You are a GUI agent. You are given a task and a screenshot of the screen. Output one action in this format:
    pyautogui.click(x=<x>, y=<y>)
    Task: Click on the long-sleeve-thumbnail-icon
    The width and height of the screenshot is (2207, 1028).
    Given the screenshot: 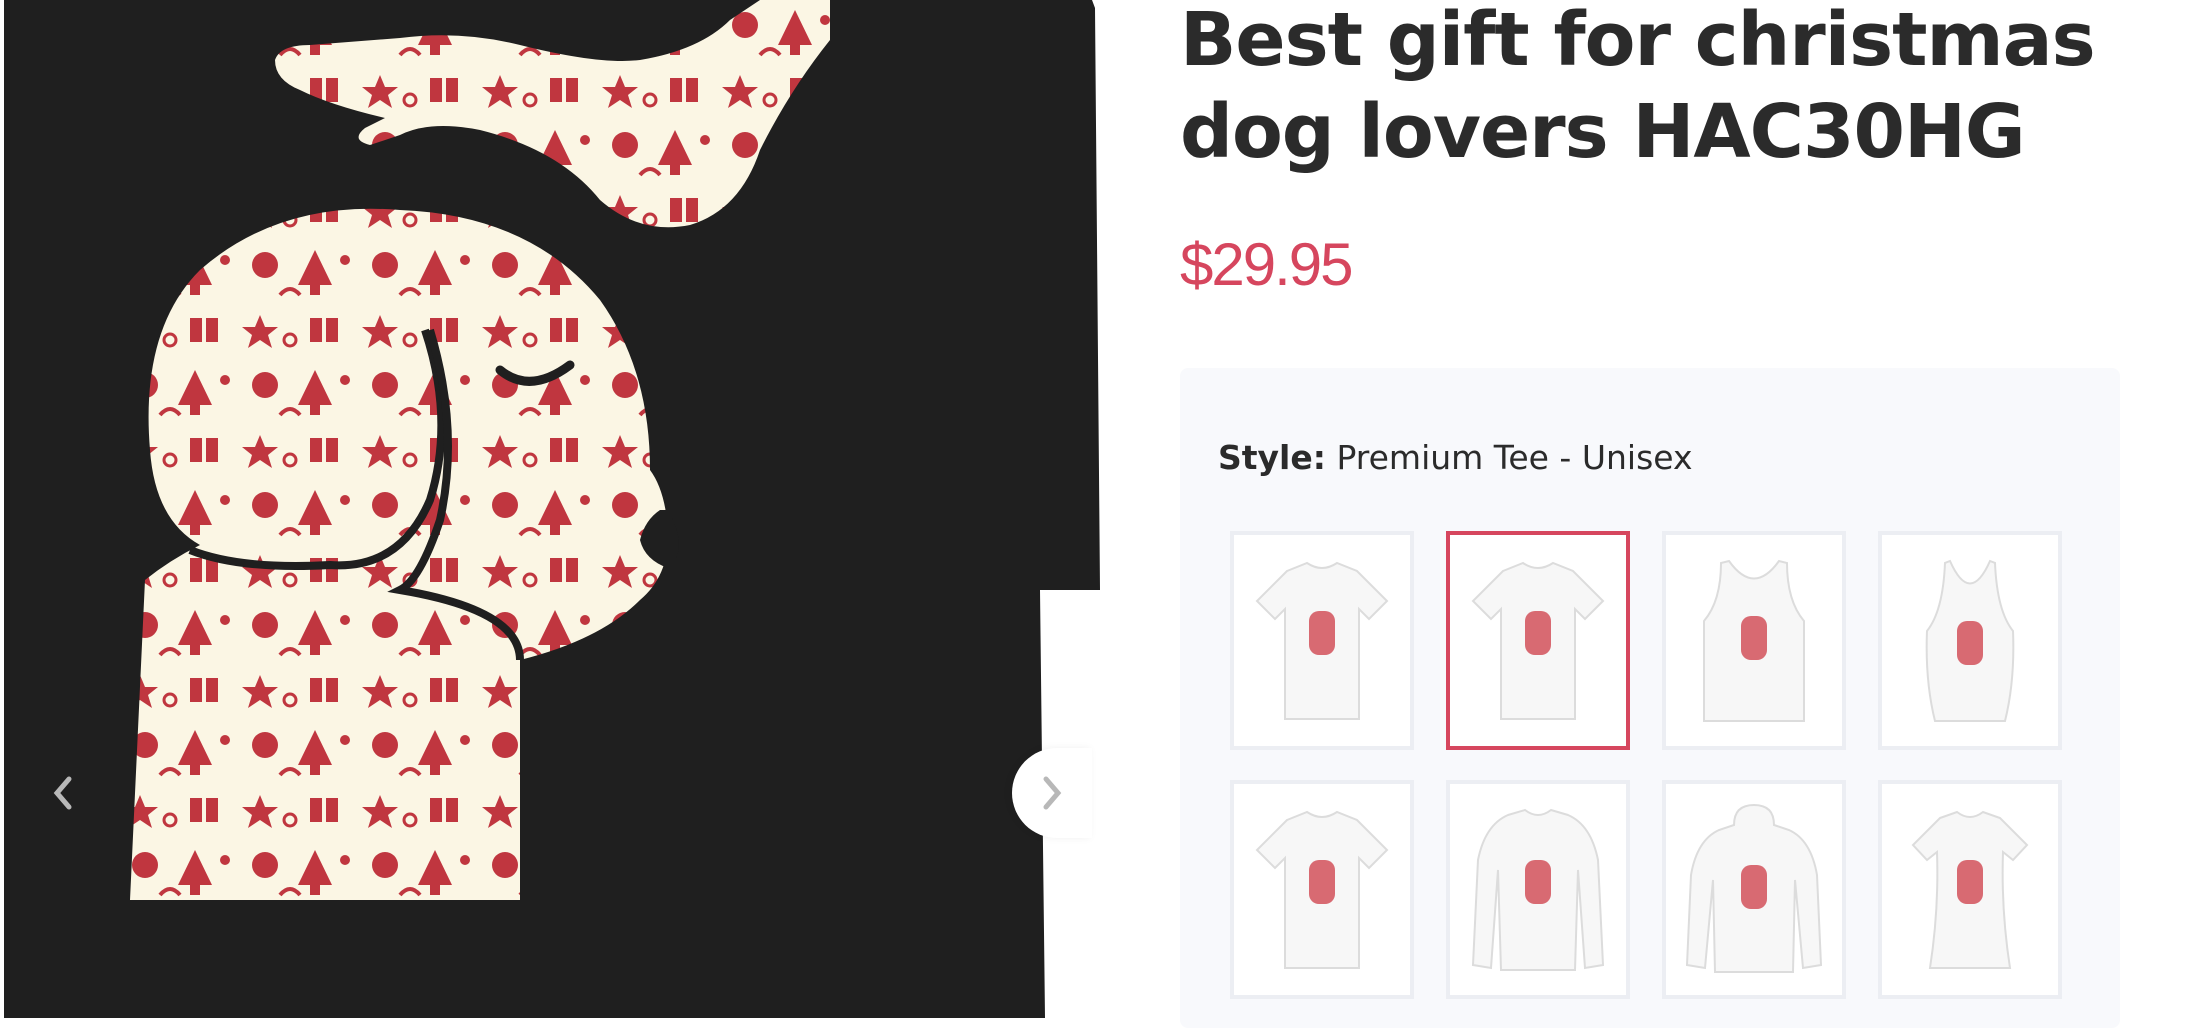 What is the action you would take?
    pyautogui.click(x=1538, y=889)
    